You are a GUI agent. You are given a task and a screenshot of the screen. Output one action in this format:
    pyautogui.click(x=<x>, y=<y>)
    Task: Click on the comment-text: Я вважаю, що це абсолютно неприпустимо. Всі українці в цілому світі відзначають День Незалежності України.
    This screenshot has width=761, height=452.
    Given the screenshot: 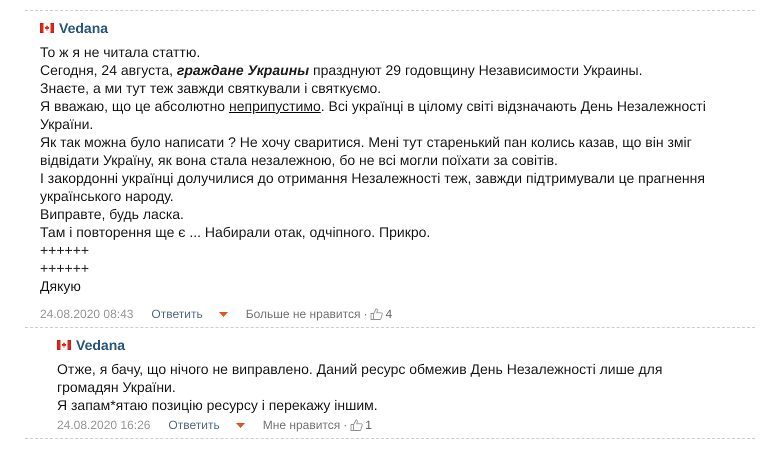 What is the action you would take?
    pyautogui.click(x=373, y=115)
    